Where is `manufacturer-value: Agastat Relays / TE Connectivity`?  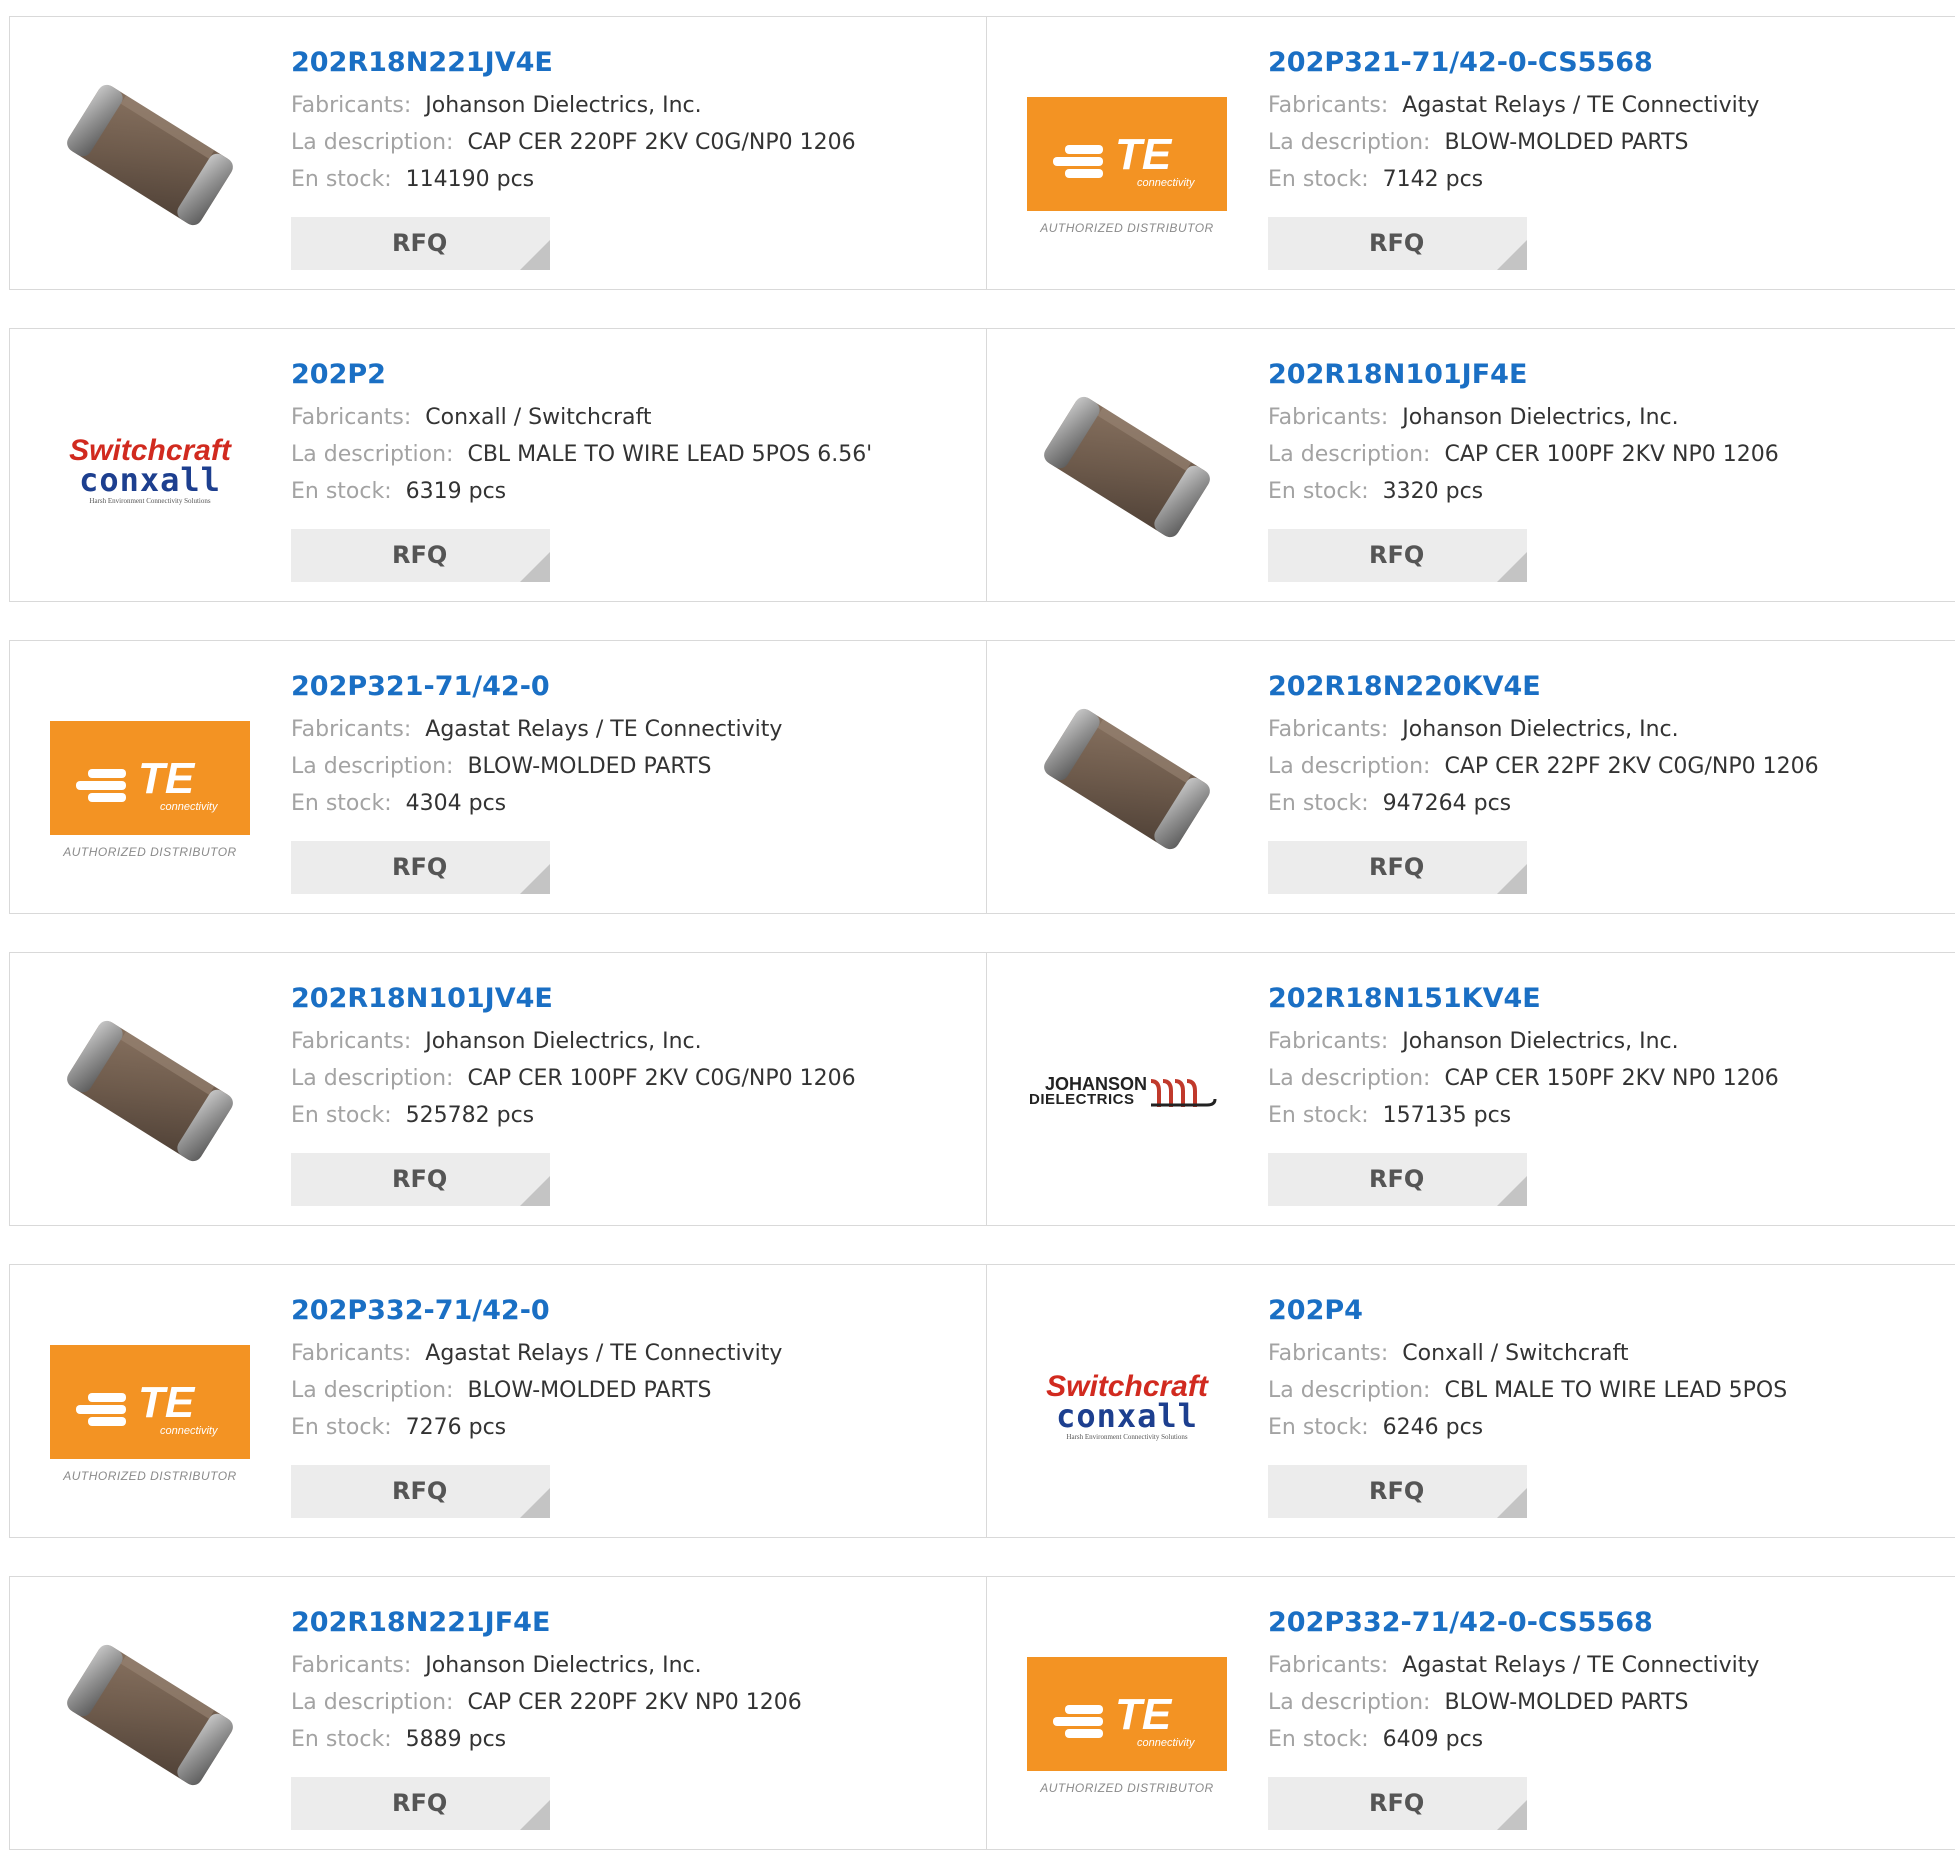
manufacturer-value: Agastat Relays / TE Connectivity is located at coordinates (1581, 1665).